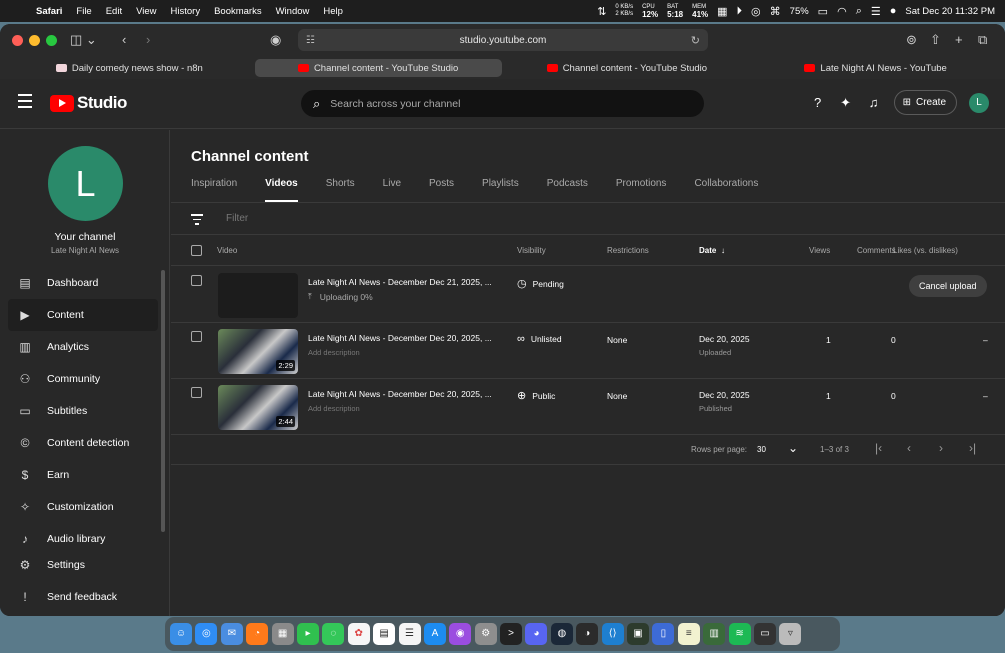 Image resolution: width=1005 pixels, height=653 pixels. I want to click on tab-collaborations: Collaborations, so click(726, 190).